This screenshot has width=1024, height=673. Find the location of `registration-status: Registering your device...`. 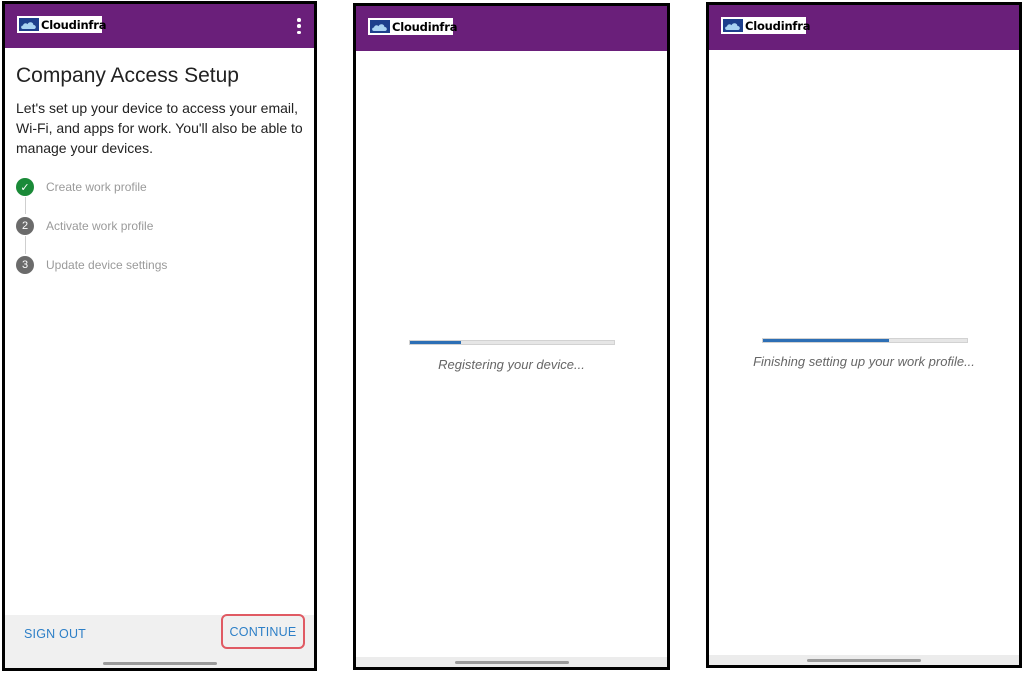

registration-status: Registering your device... is located at coordinates (511, 364).